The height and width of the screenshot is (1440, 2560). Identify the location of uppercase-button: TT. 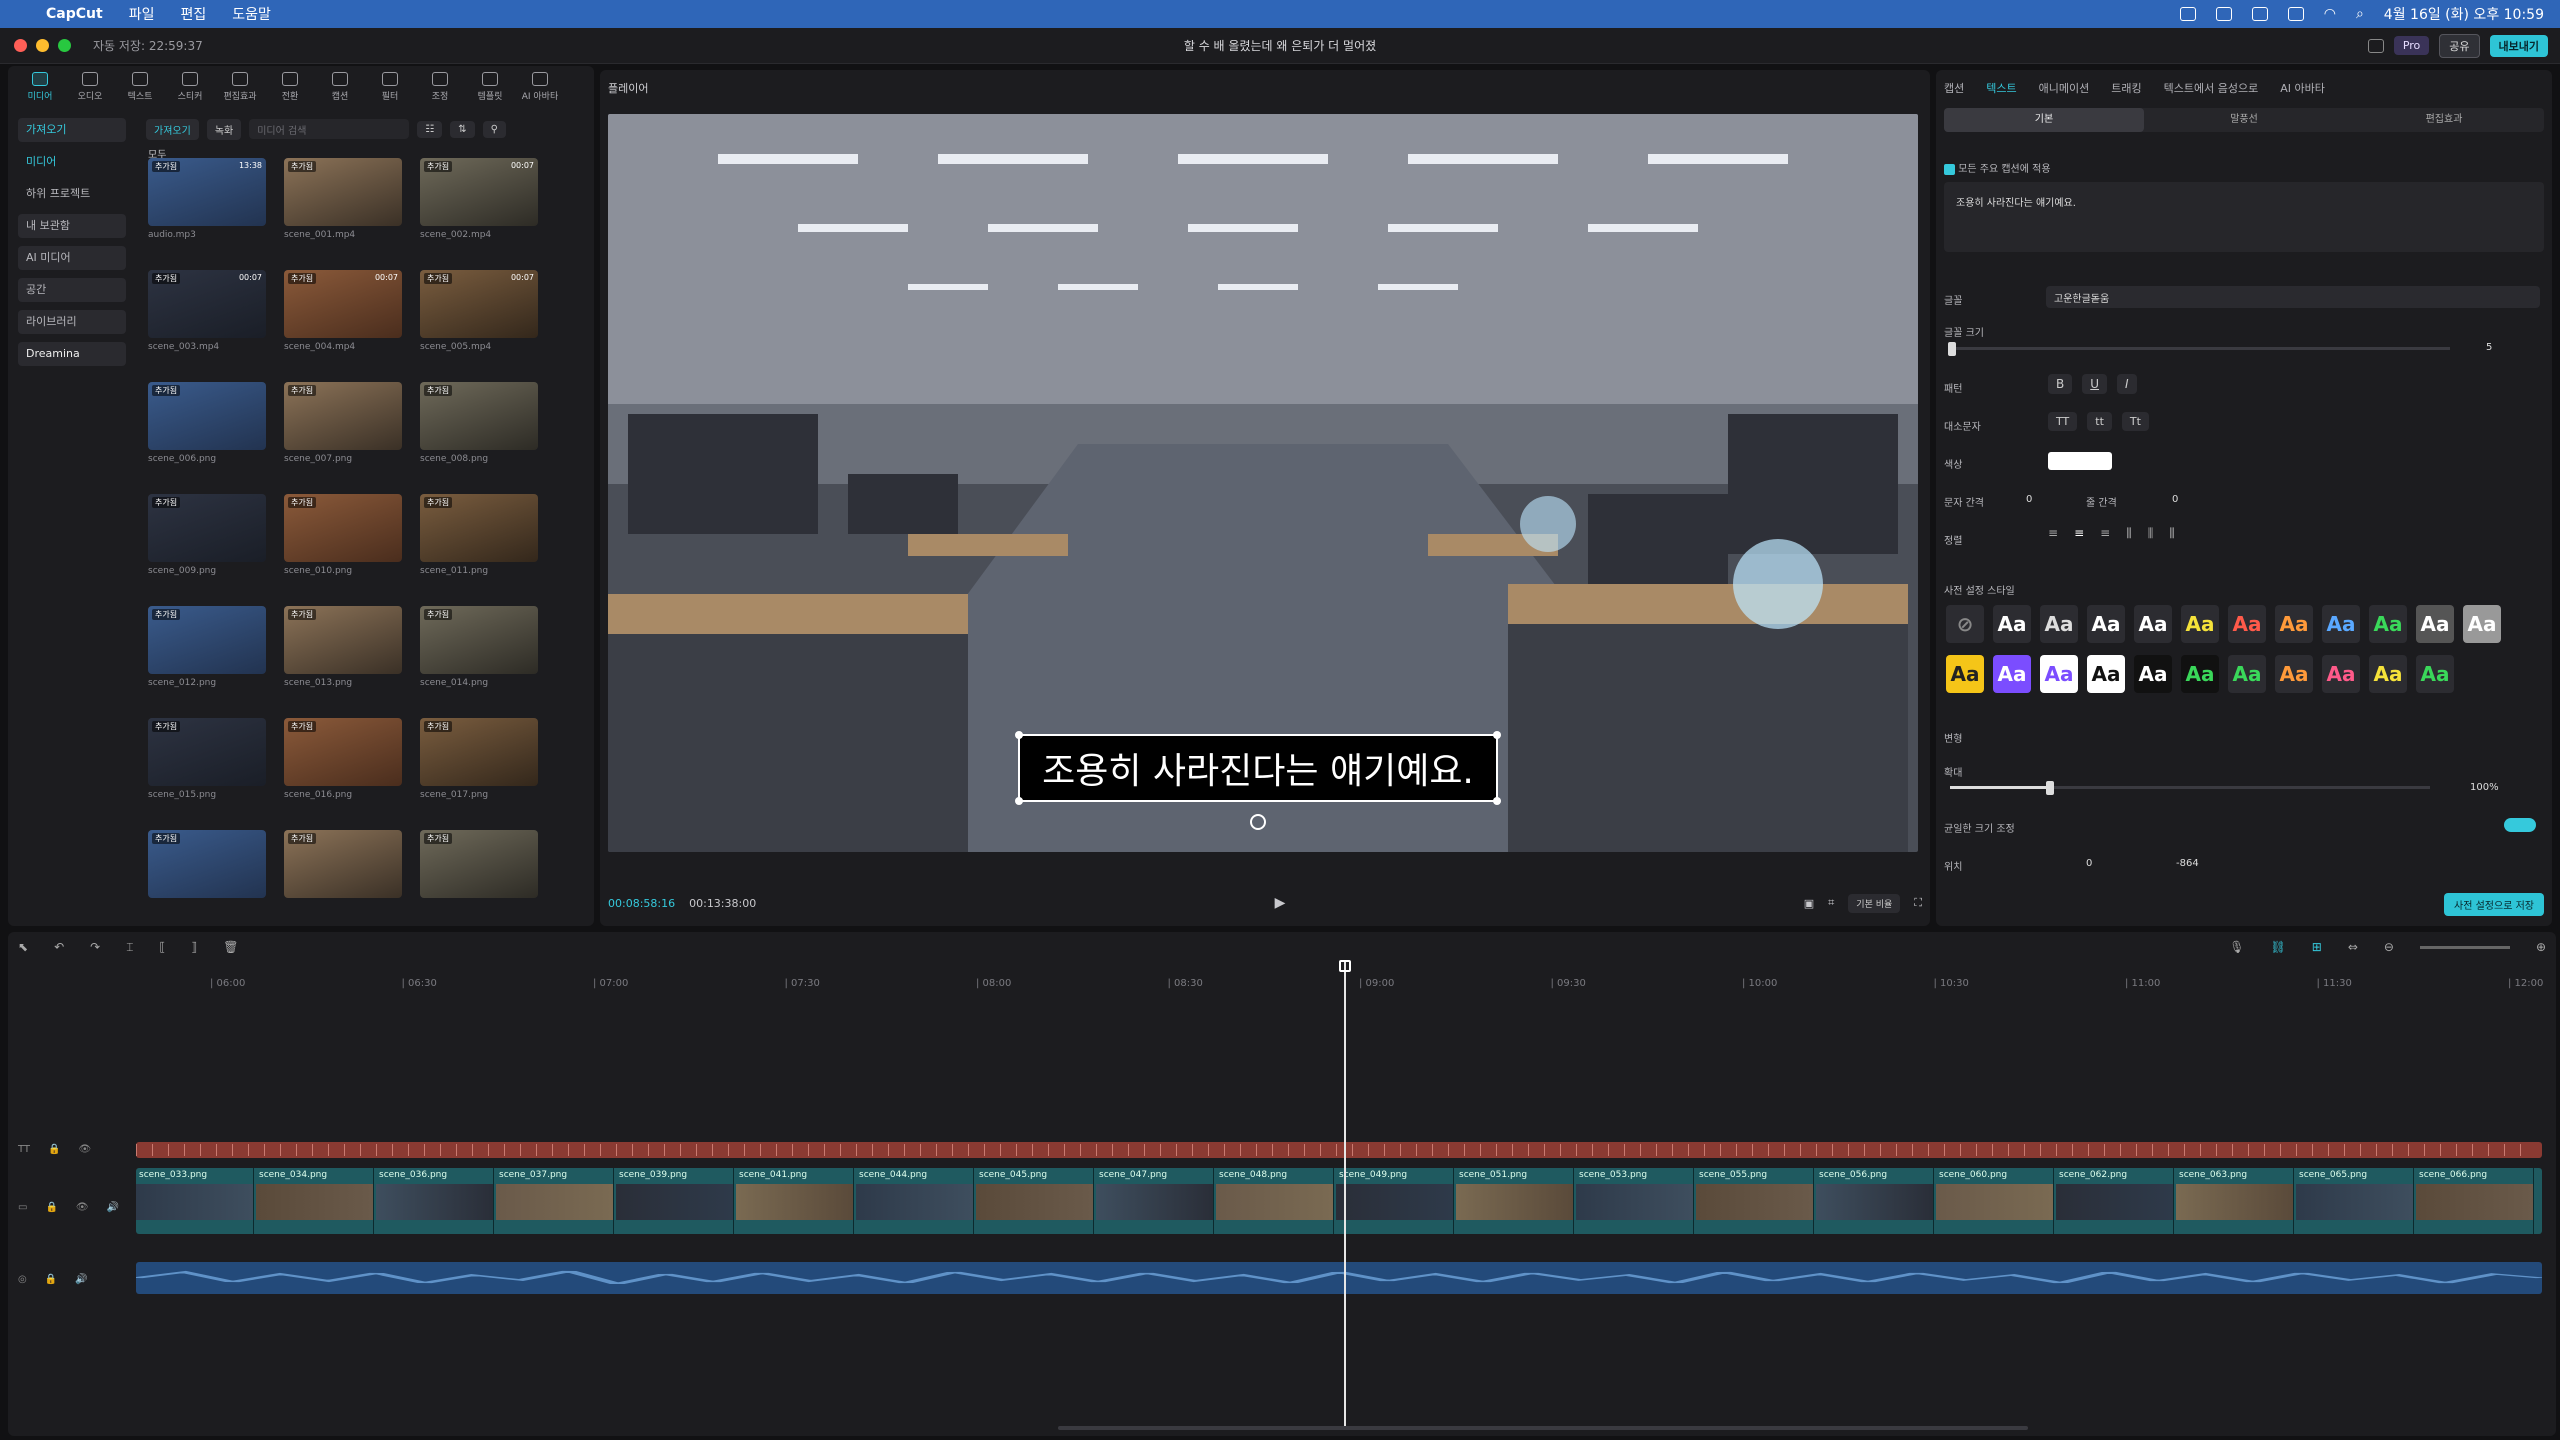
(2063, 421).